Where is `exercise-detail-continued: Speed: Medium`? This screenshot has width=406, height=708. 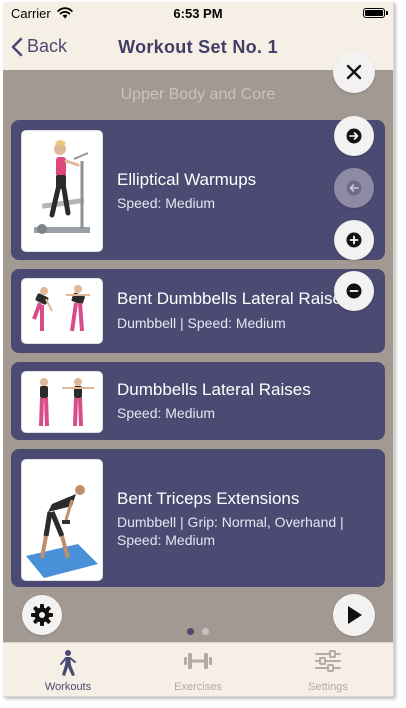 exercise-detail-continued: Speed: Medium is located at coordinates (166, 540).